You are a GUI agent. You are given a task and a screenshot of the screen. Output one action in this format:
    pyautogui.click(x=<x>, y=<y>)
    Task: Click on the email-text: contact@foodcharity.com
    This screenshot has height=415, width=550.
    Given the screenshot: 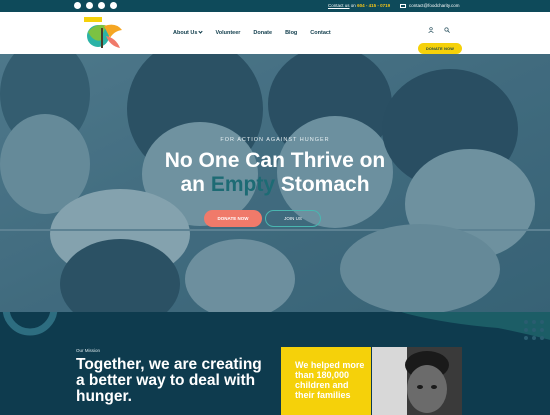 What is the action you would take?
    pyautogui.click(x=434, y=5)
    